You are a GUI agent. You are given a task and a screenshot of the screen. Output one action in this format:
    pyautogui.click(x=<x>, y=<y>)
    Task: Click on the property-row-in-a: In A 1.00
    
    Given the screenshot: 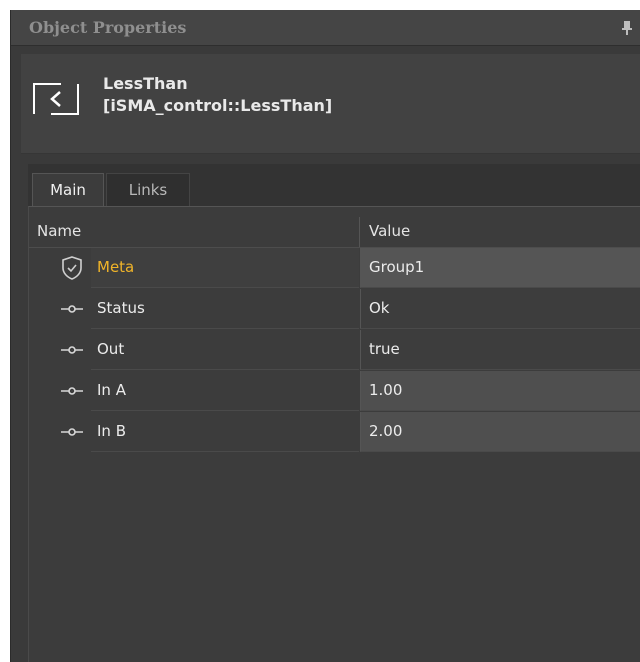 What is the action you would take?
    pyautogui.click(x=334, y=391)
    